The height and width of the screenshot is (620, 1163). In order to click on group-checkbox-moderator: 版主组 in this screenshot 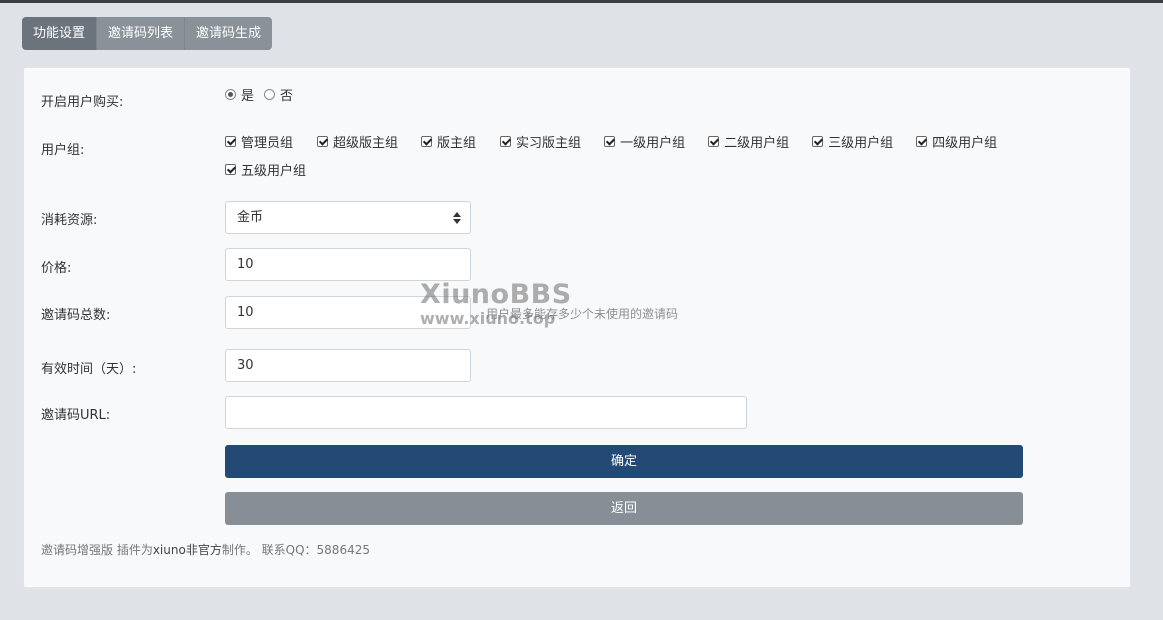, I will do `click(448, 141)`.